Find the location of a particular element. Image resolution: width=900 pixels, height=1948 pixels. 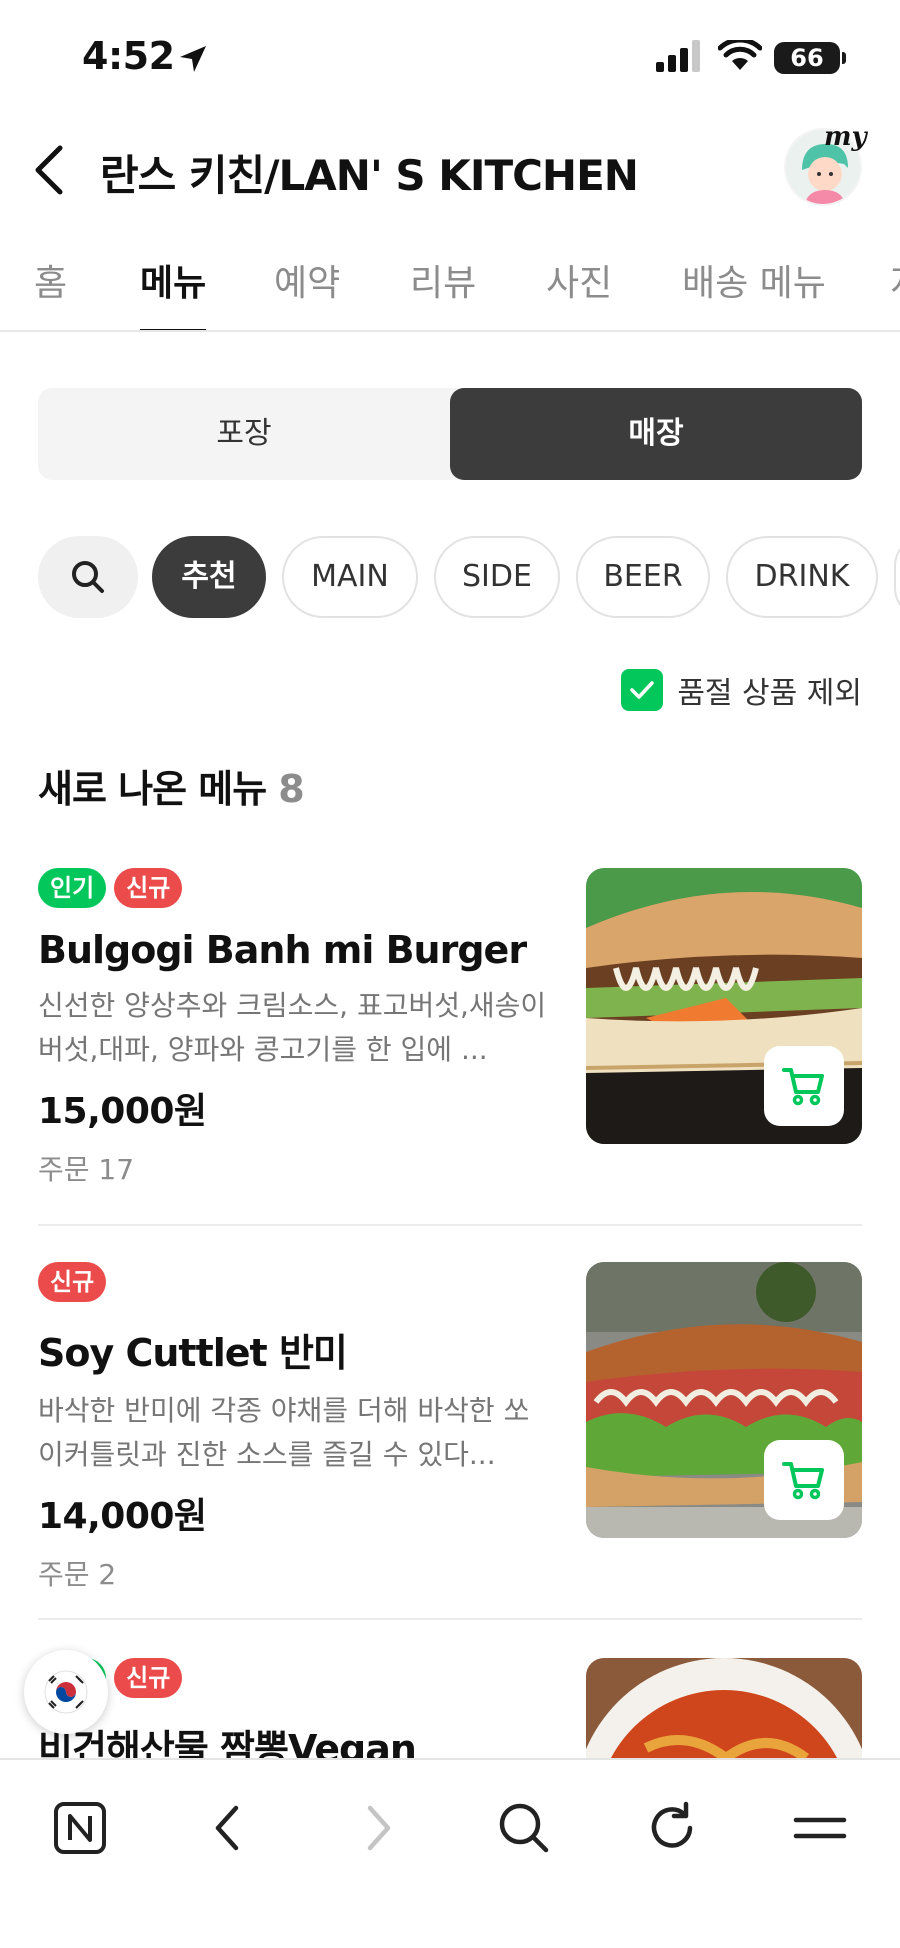

popular-badge: 인기 is located at coordinates (72, 888).